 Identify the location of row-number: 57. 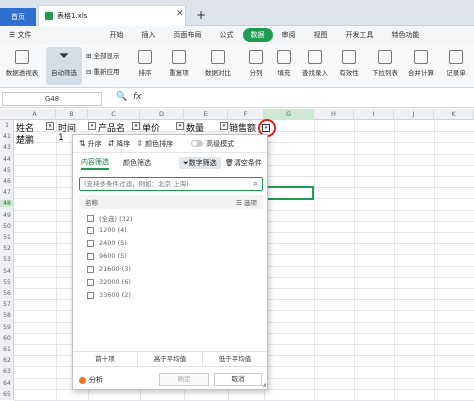
(7, 304).